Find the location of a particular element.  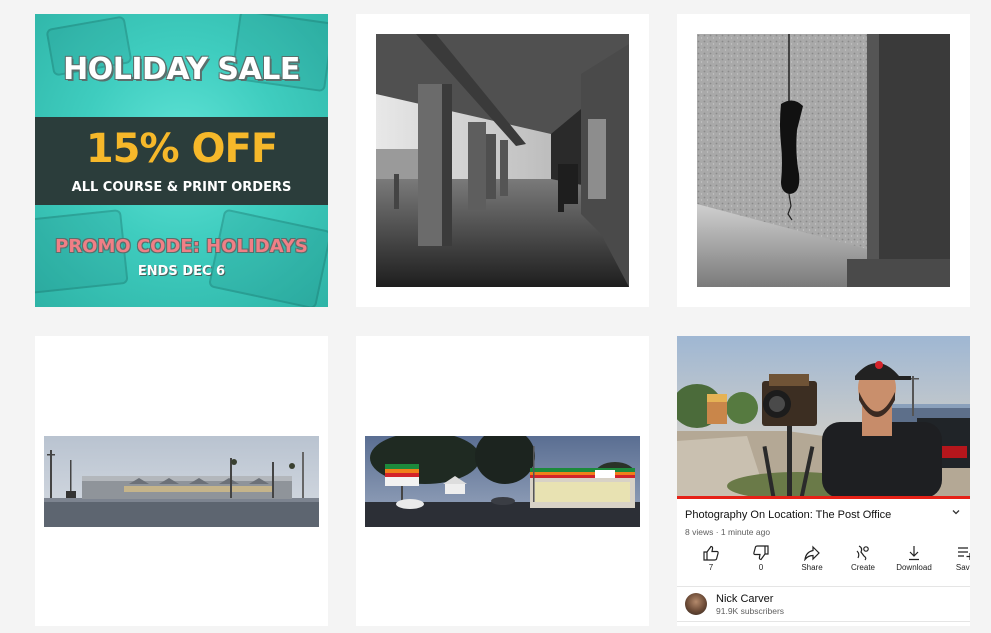

post-convenience-store-panorama is located at coordinates (502, 481).